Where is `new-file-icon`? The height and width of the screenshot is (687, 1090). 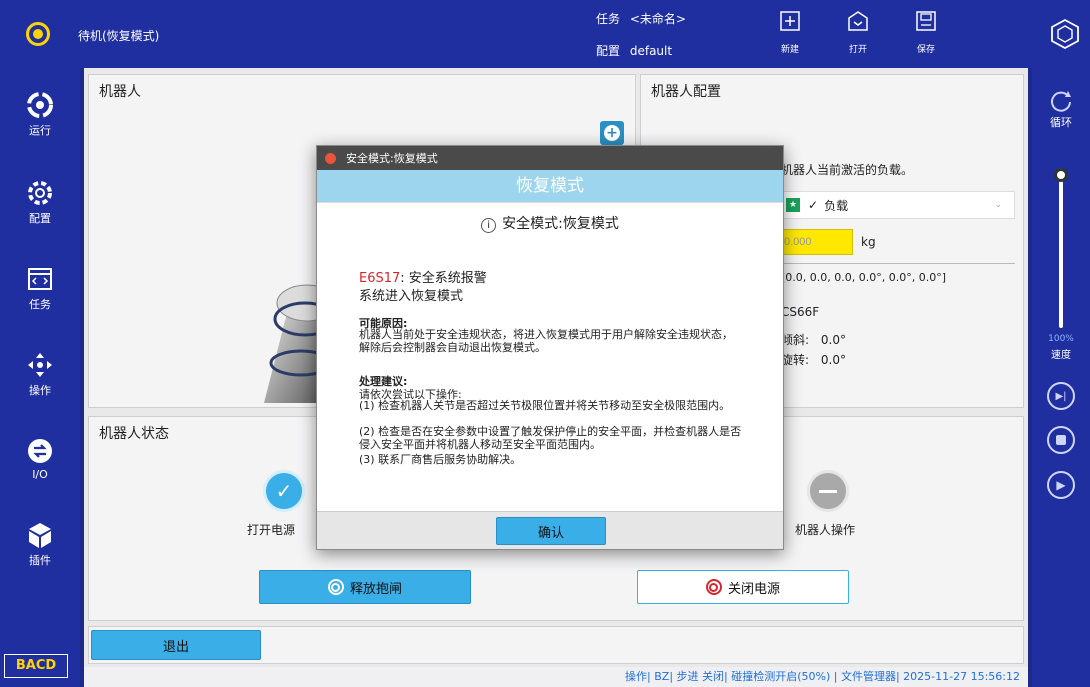
new-file-icon is located at coordinates (790, 21).